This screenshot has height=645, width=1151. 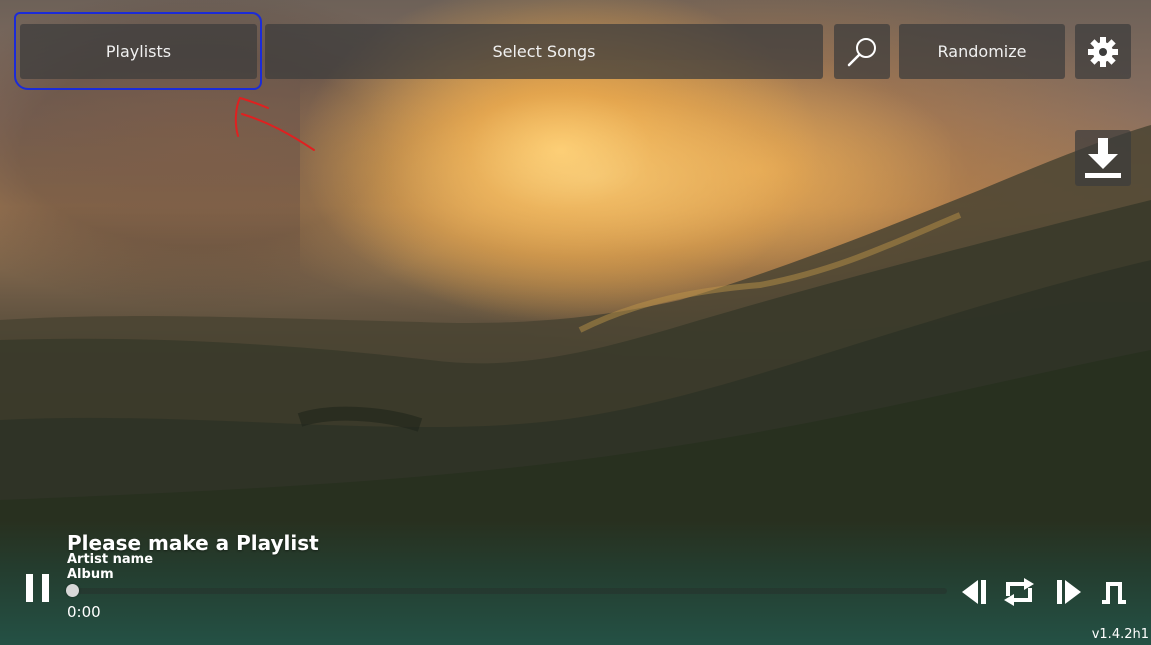 I want to click on version-label: v1.4.2h1, so click(x=1120, y=634).